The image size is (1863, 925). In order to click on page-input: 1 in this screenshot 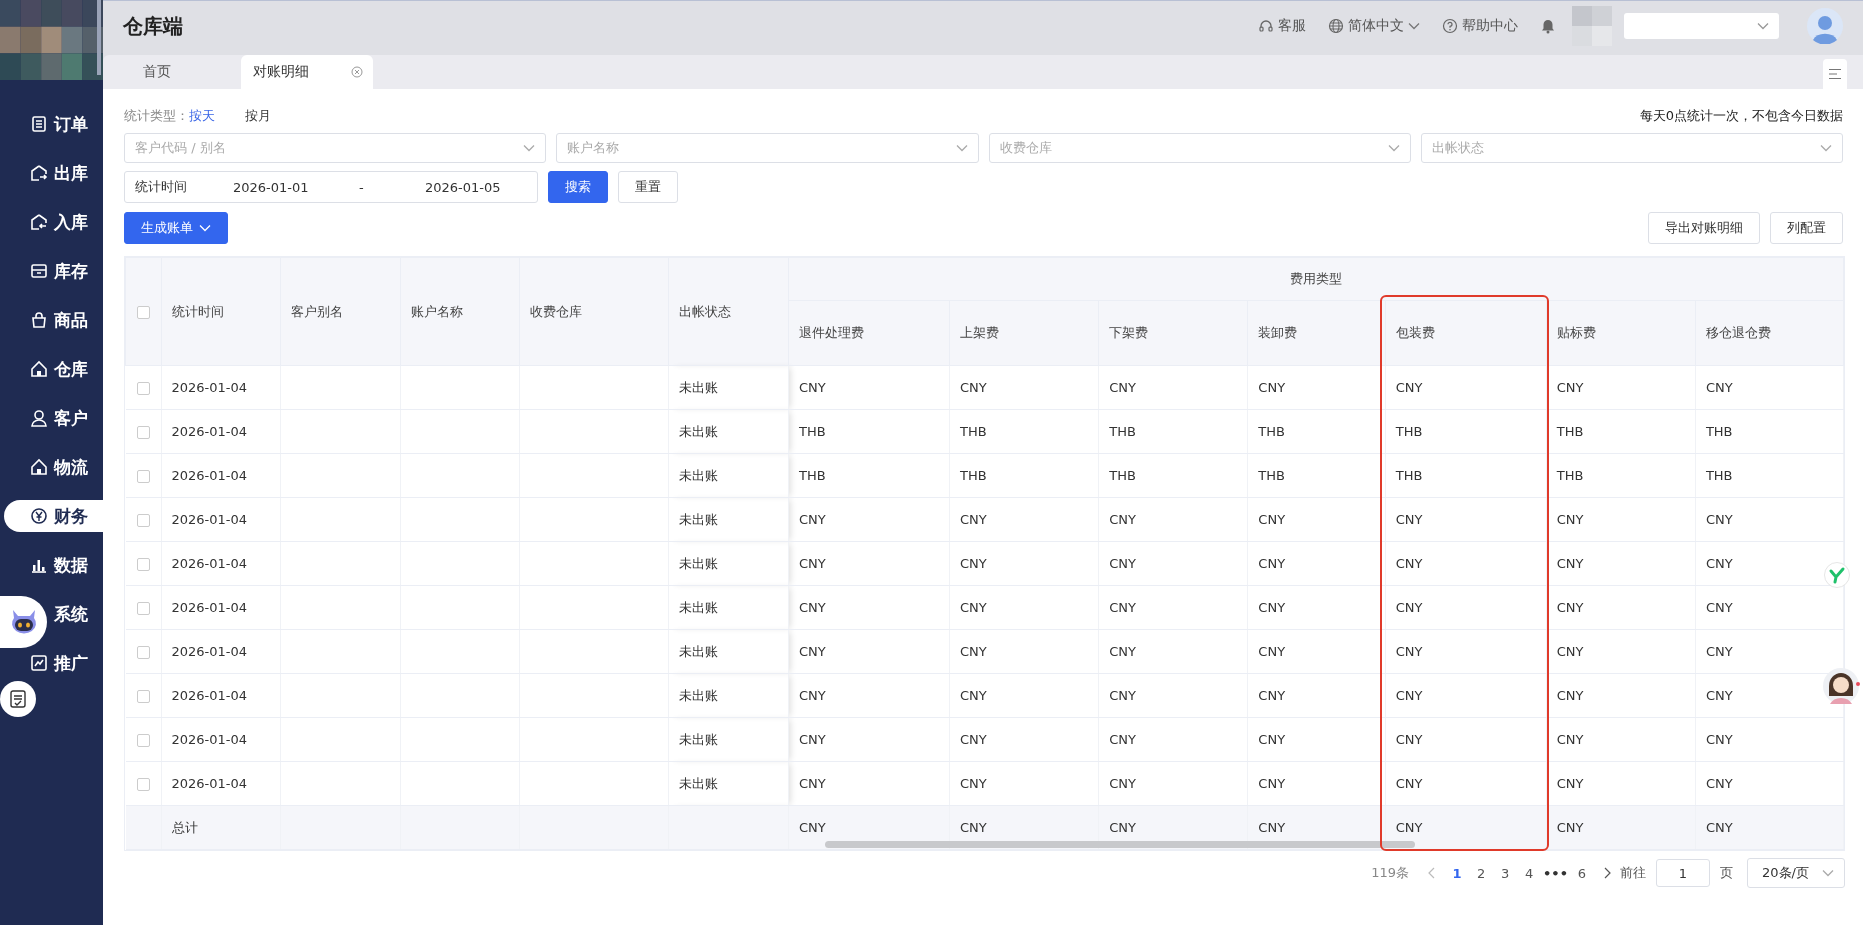, I will do `click(1683, 873)`.